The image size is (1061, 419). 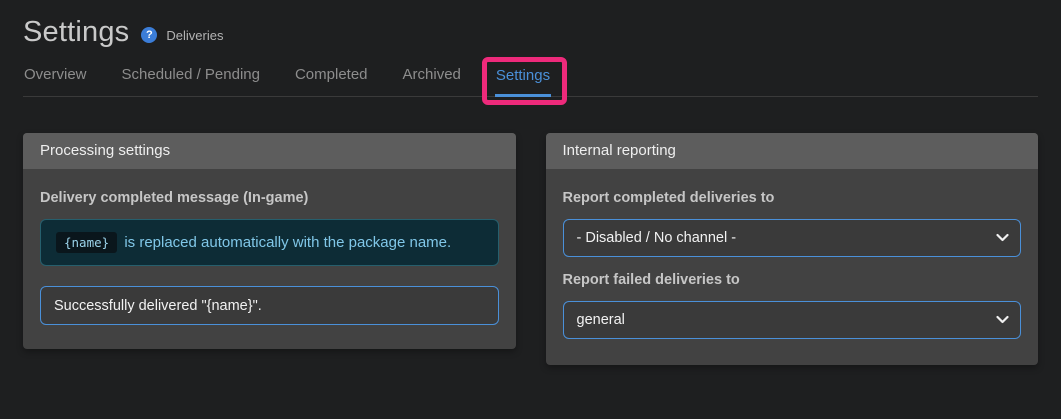 What do you see at coordinates (55, 78) in the screenshot?
I see `tab-overview: Overview` at bounding box center [55, 78].